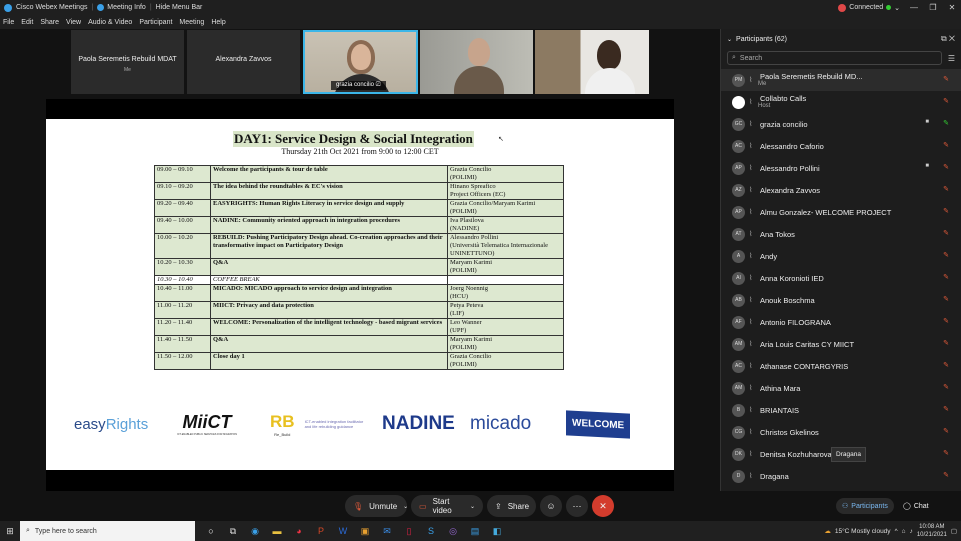 This screenshot has height=541, width=961. I want to click on participant-row: AM ⌇ Athina Mara ✎, so click(841, 388).